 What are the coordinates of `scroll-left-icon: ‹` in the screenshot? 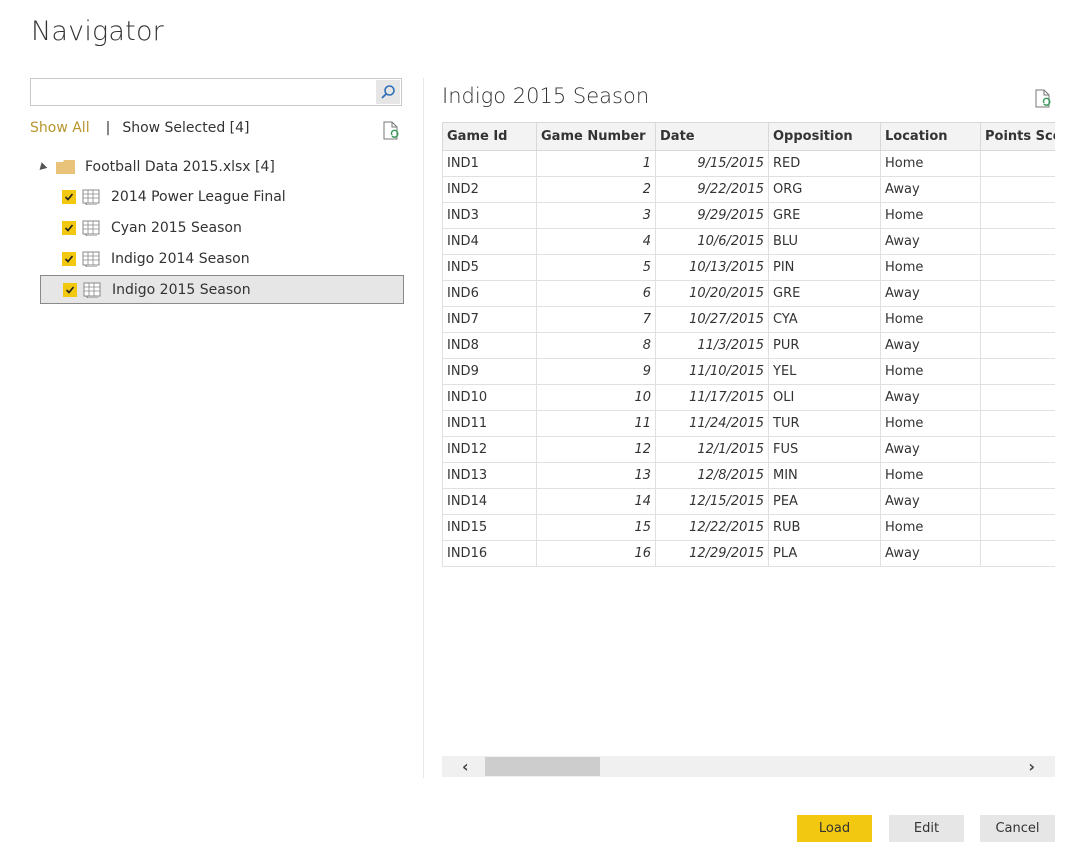 It's located at (465, 766).